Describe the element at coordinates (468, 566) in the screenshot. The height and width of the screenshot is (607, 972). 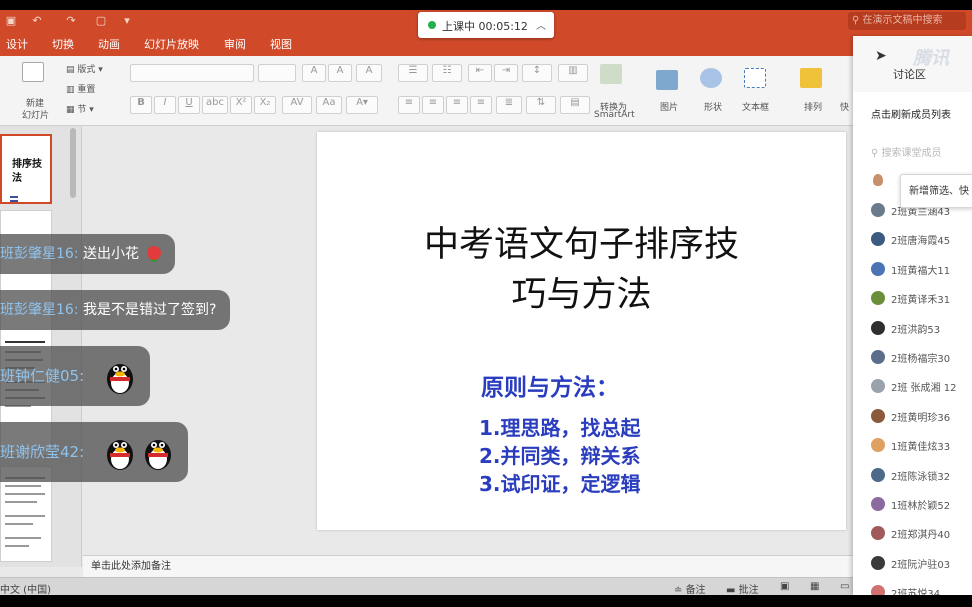
I see `notes-pane: 单击此处添加备注` at that location.